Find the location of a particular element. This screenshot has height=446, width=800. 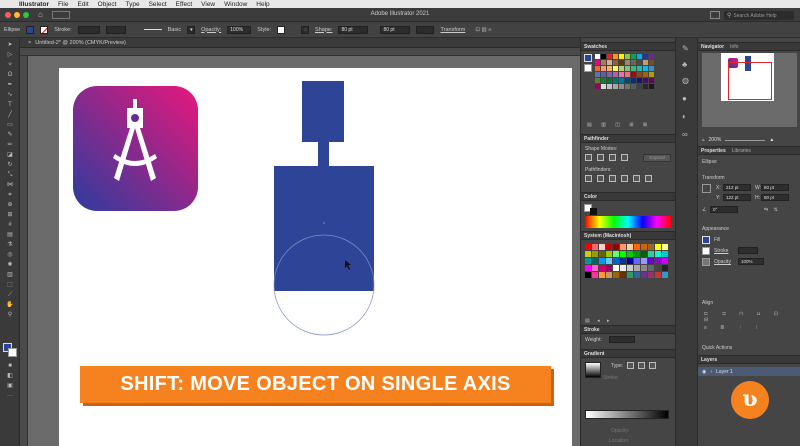

selection-tool-icon: ➤ is located at coordinates (10, 45).